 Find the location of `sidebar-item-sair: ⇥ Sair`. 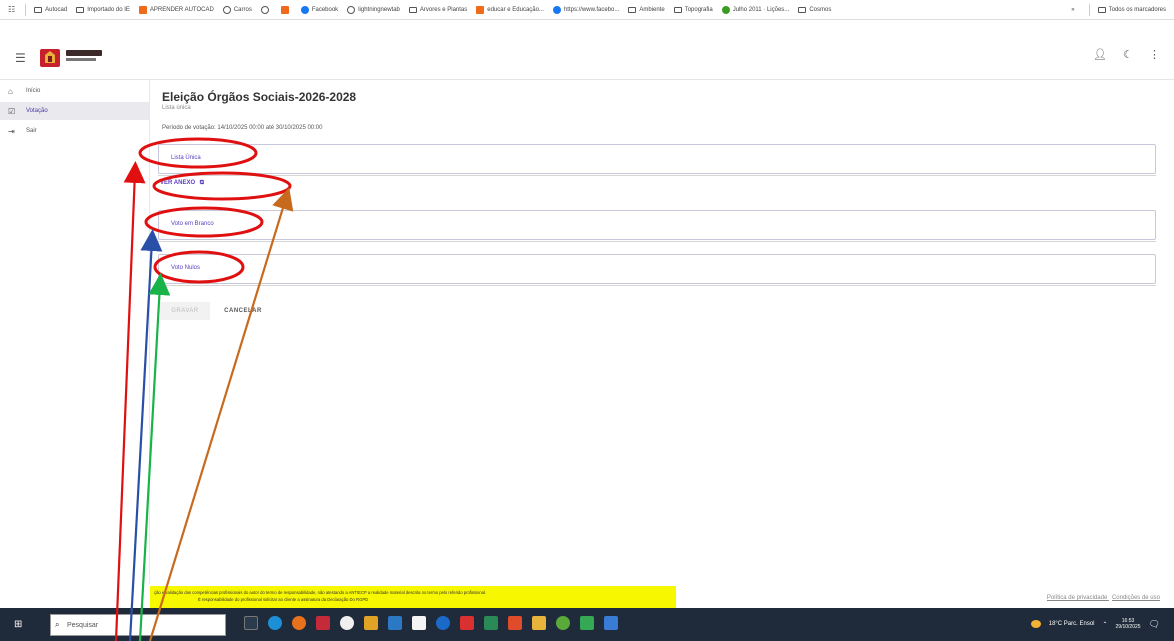

sidebar-item-sair: ⇥ Sair is located at coordinates (74, 131).